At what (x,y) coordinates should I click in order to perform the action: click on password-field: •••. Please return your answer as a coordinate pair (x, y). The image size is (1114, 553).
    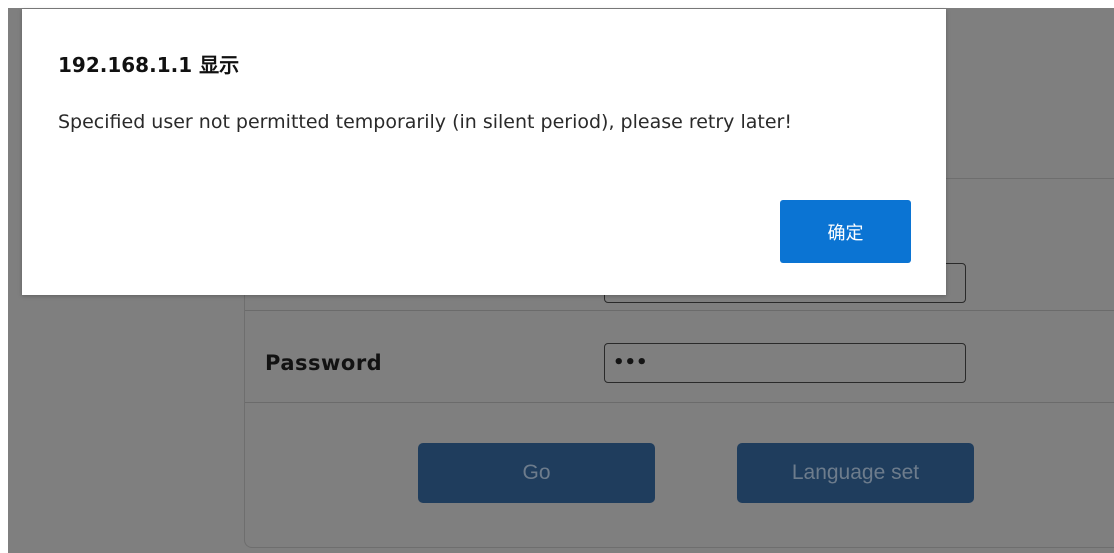
    Looking at the image, I should click on (785, 363).